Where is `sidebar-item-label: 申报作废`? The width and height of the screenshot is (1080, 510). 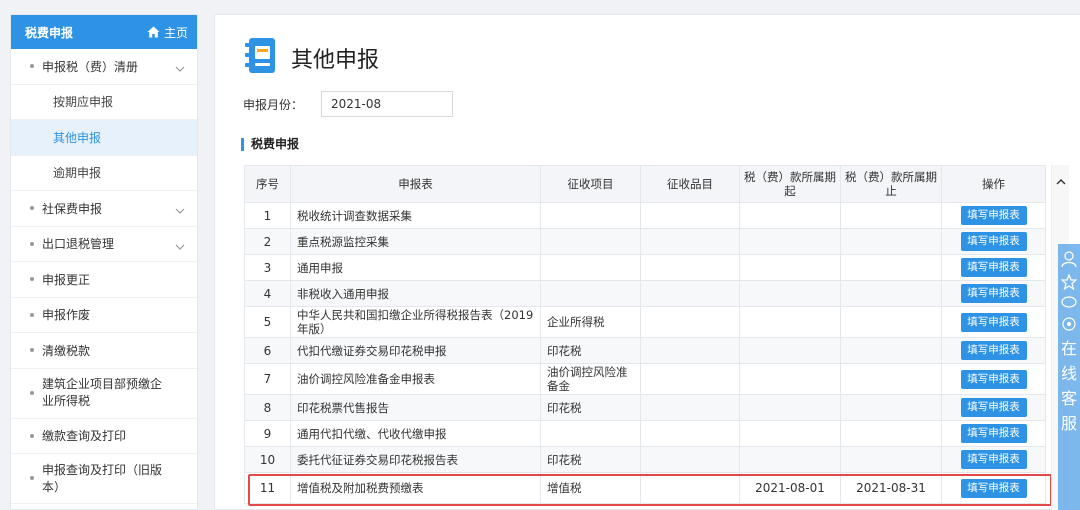
sidebar-item-label: 申报作废 is located at coordinates (66, 315).